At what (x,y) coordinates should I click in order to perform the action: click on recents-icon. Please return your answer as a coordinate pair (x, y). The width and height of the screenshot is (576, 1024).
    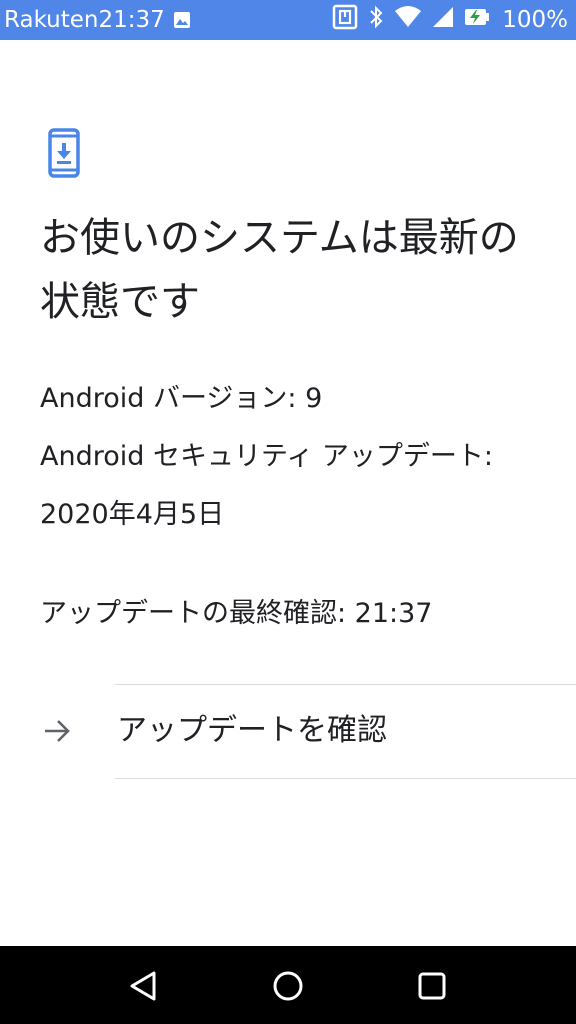
    Looking at the image, I should click on (432, 986).